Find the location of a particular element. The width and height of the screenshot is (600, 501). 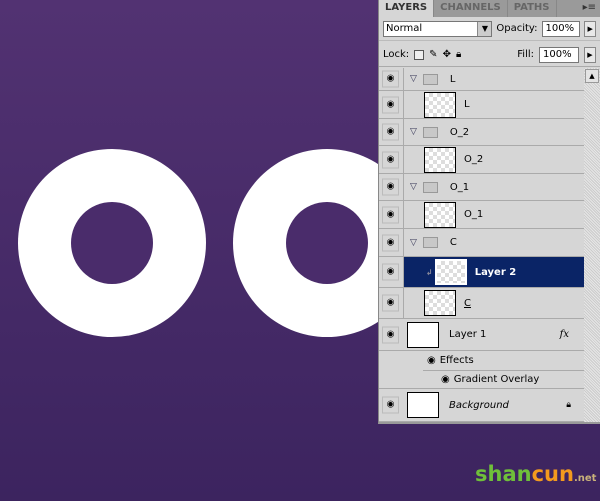

watermark-logo: shancun.net is located at coordinates (535, 474).